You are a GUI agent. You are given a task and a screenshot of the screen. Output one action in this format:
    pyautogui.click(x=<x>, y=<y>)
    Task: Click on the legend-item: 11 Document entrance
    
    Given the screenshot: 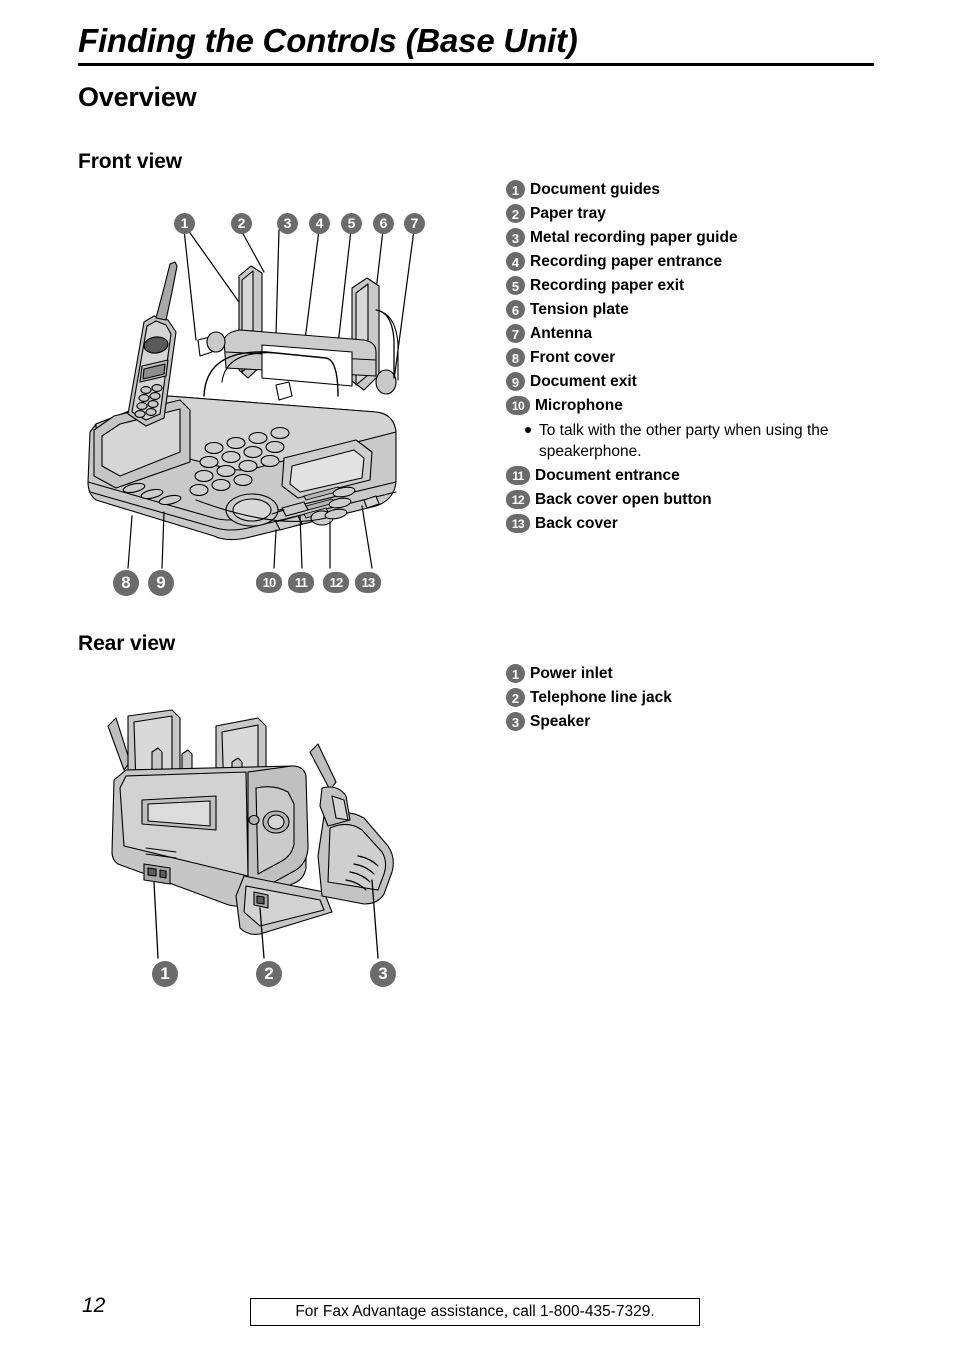 What is the action you would take?
    pyautogui.click(x=706, y=478)
    